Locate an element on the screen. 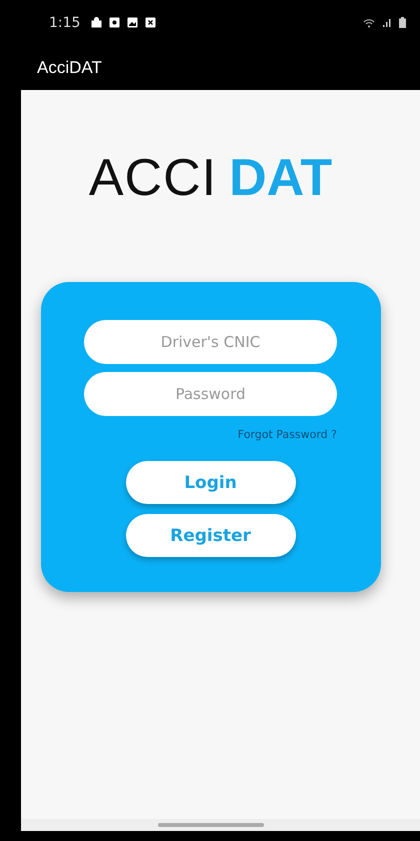 The height and width of the screenshot is (841, 420). input-field: Password is located at coordinates (210, 394).